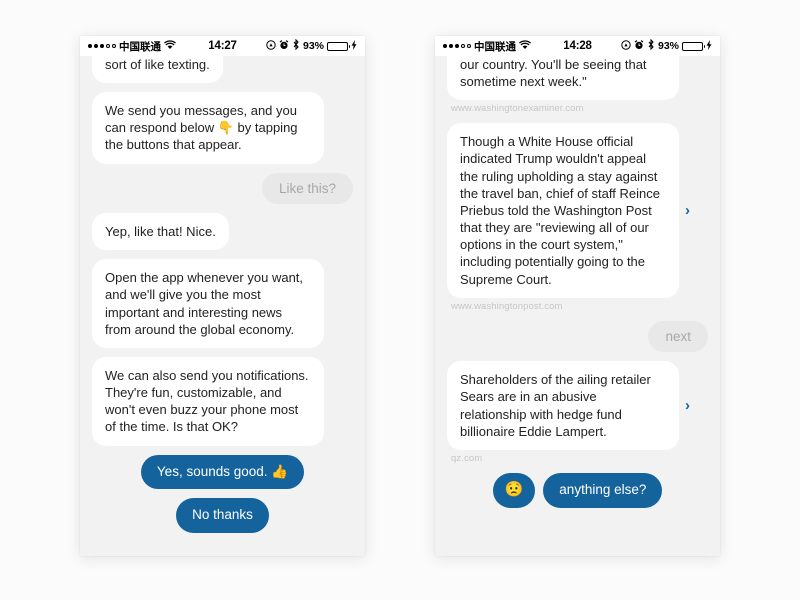  I want to click on article-source-url: www.washingtonpost.com, so click(507, 306).